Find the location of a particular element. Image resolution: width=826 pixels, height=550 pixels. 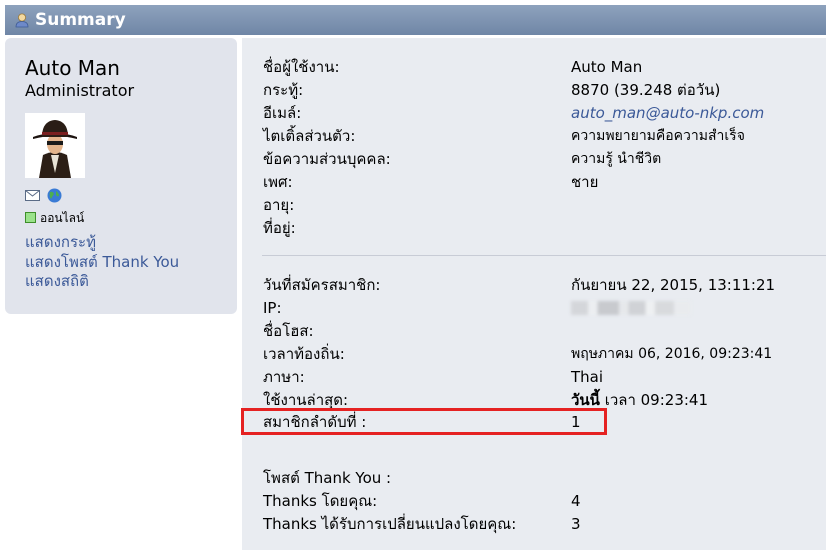

info-value: พฤษภาคม 06, 2016, 09:23:41 is located at coordinates (672, 354).